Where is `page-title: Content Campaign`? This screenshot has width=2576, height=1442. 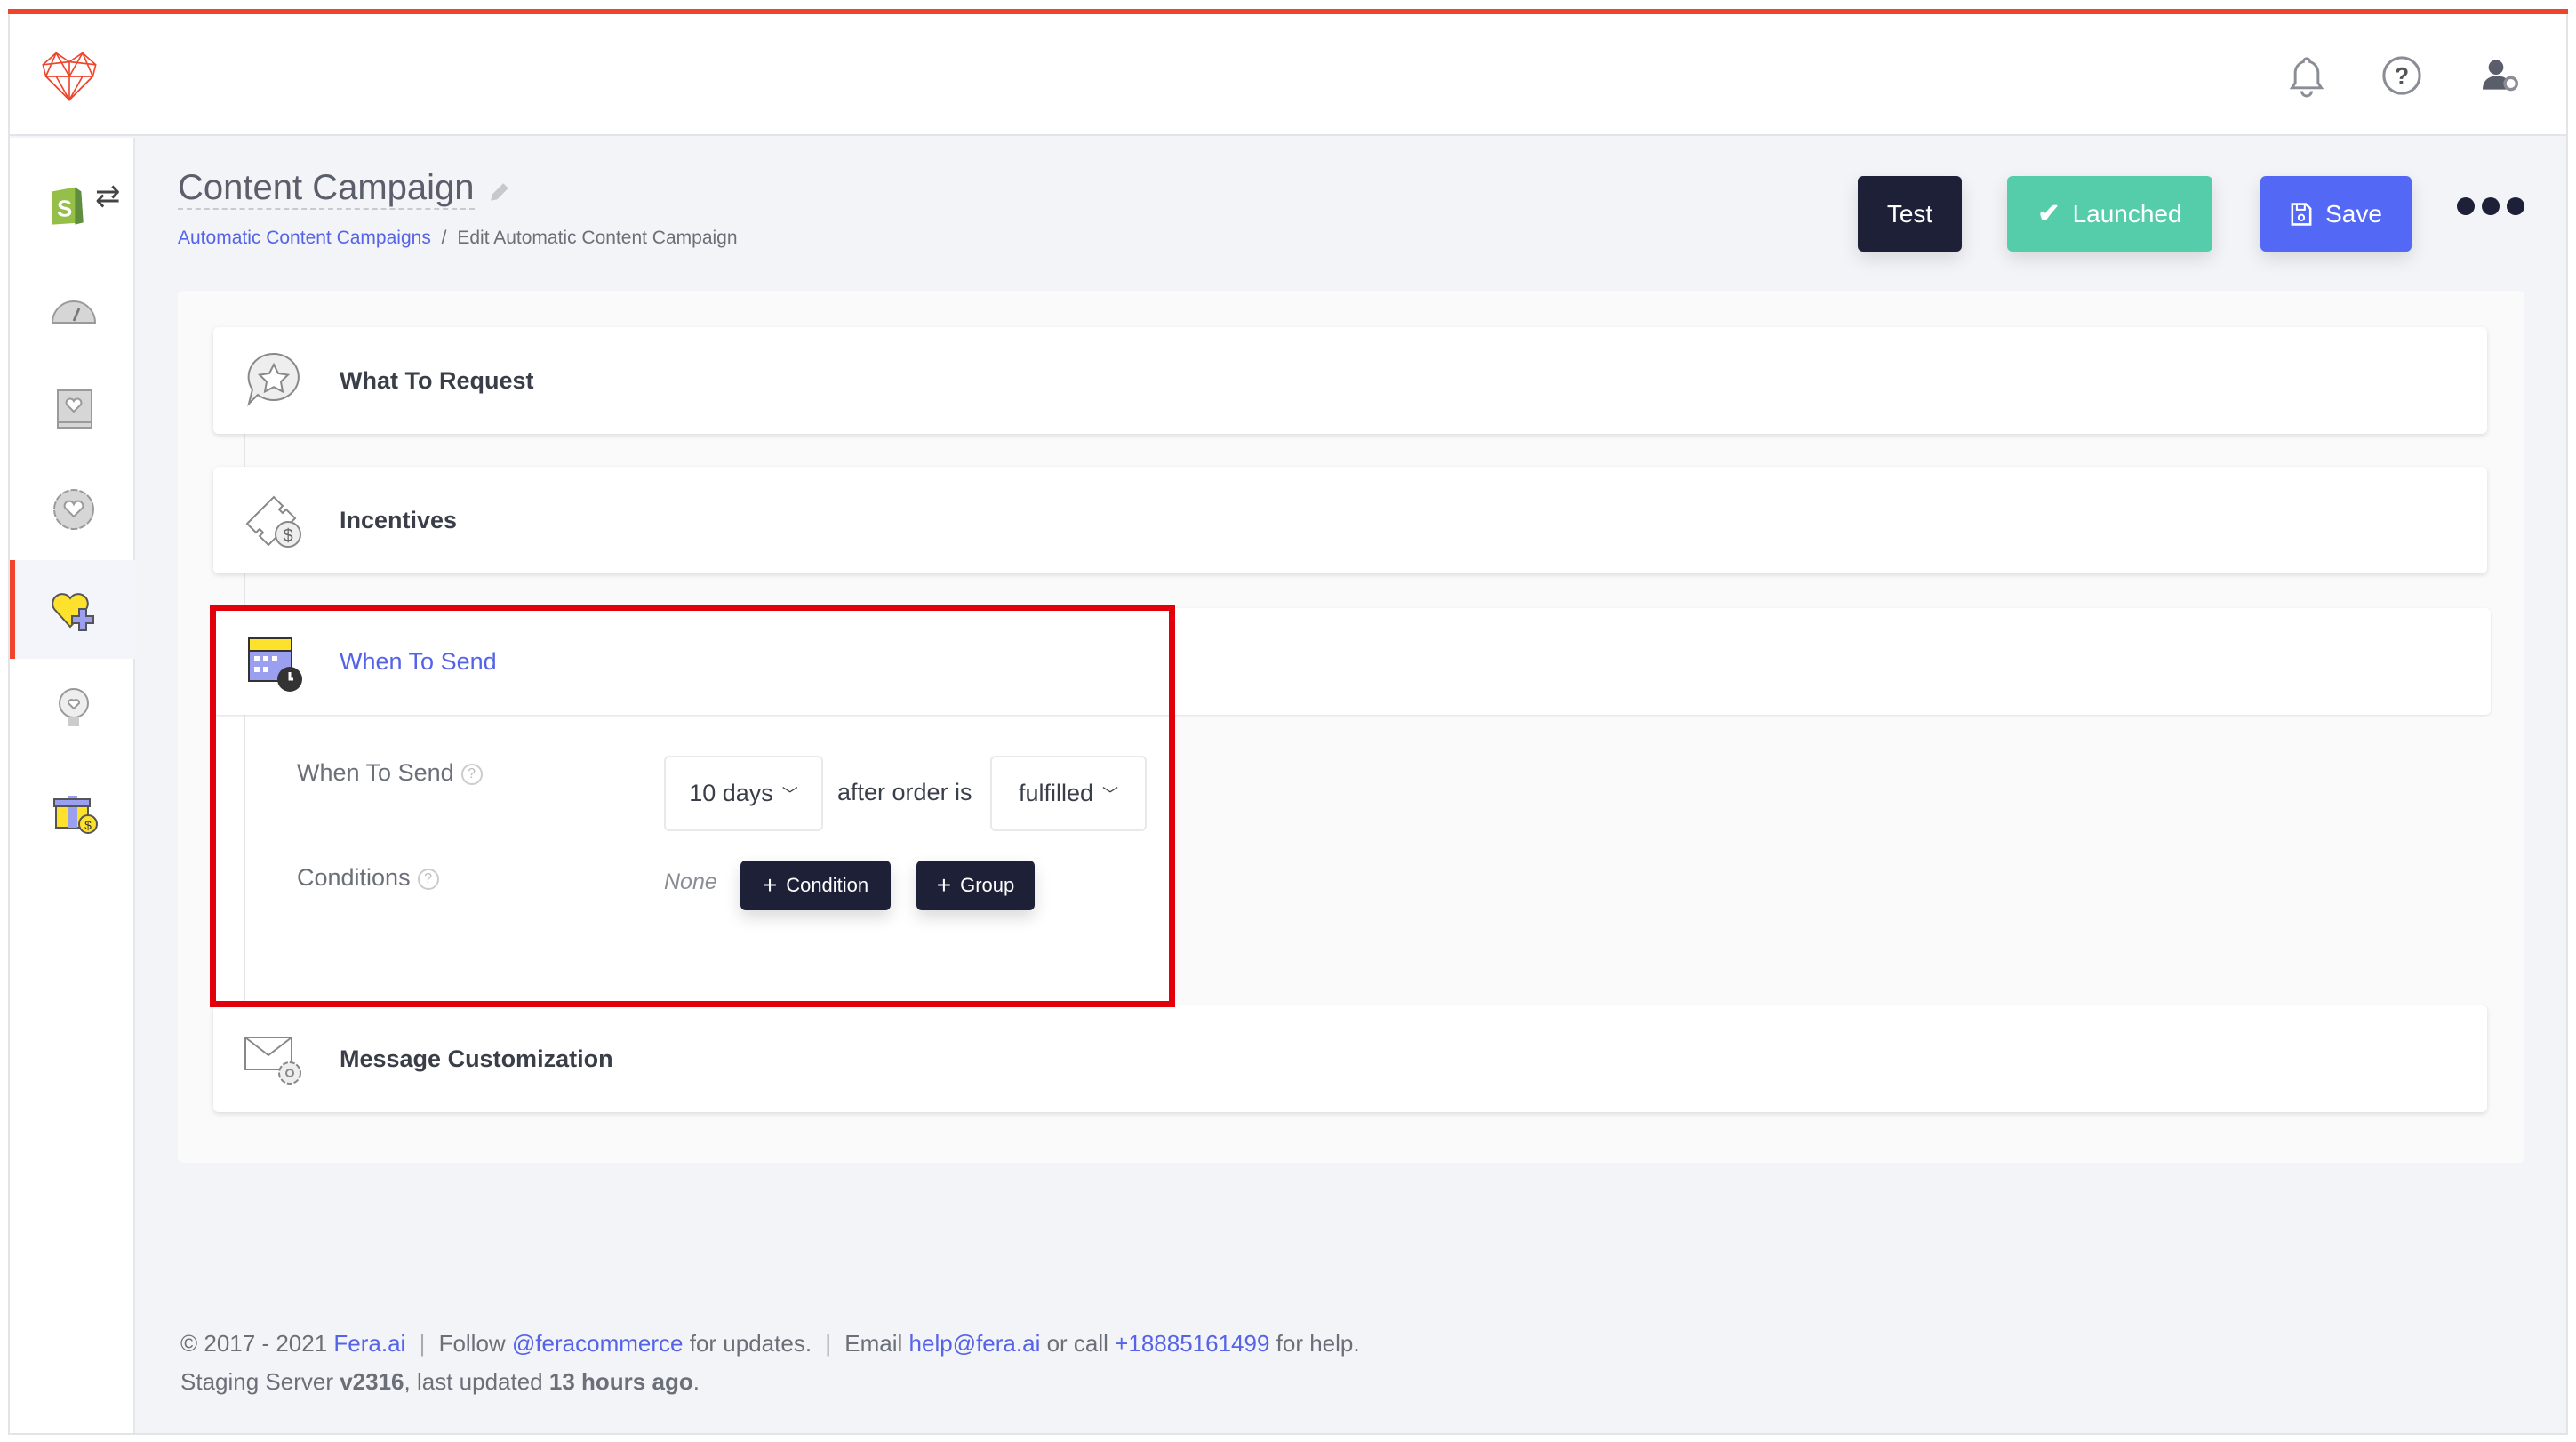 page-title: Content Campaign is located at coordinates (326, 188).